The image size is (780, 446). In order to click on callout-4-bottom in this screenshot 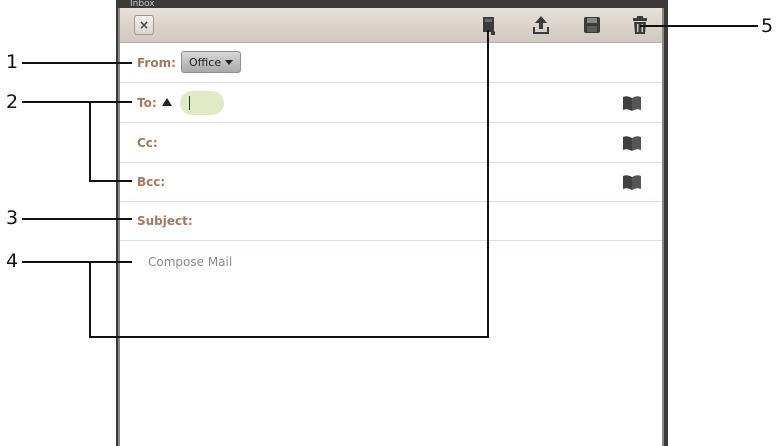, I will do `click(288, 337)`.